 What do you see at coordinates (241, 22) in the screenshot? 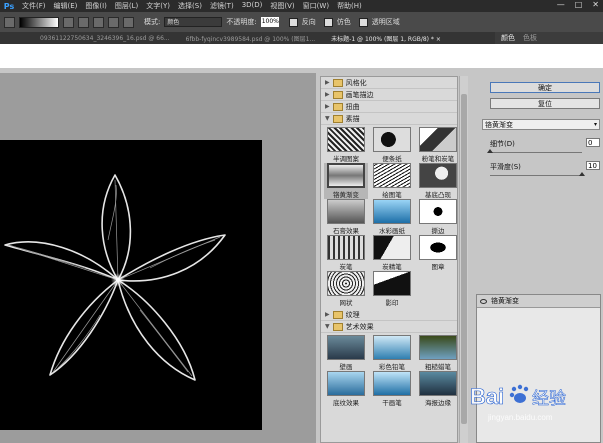
I see `opacity-label: 不透明度:` at bounding box center [241, 22].